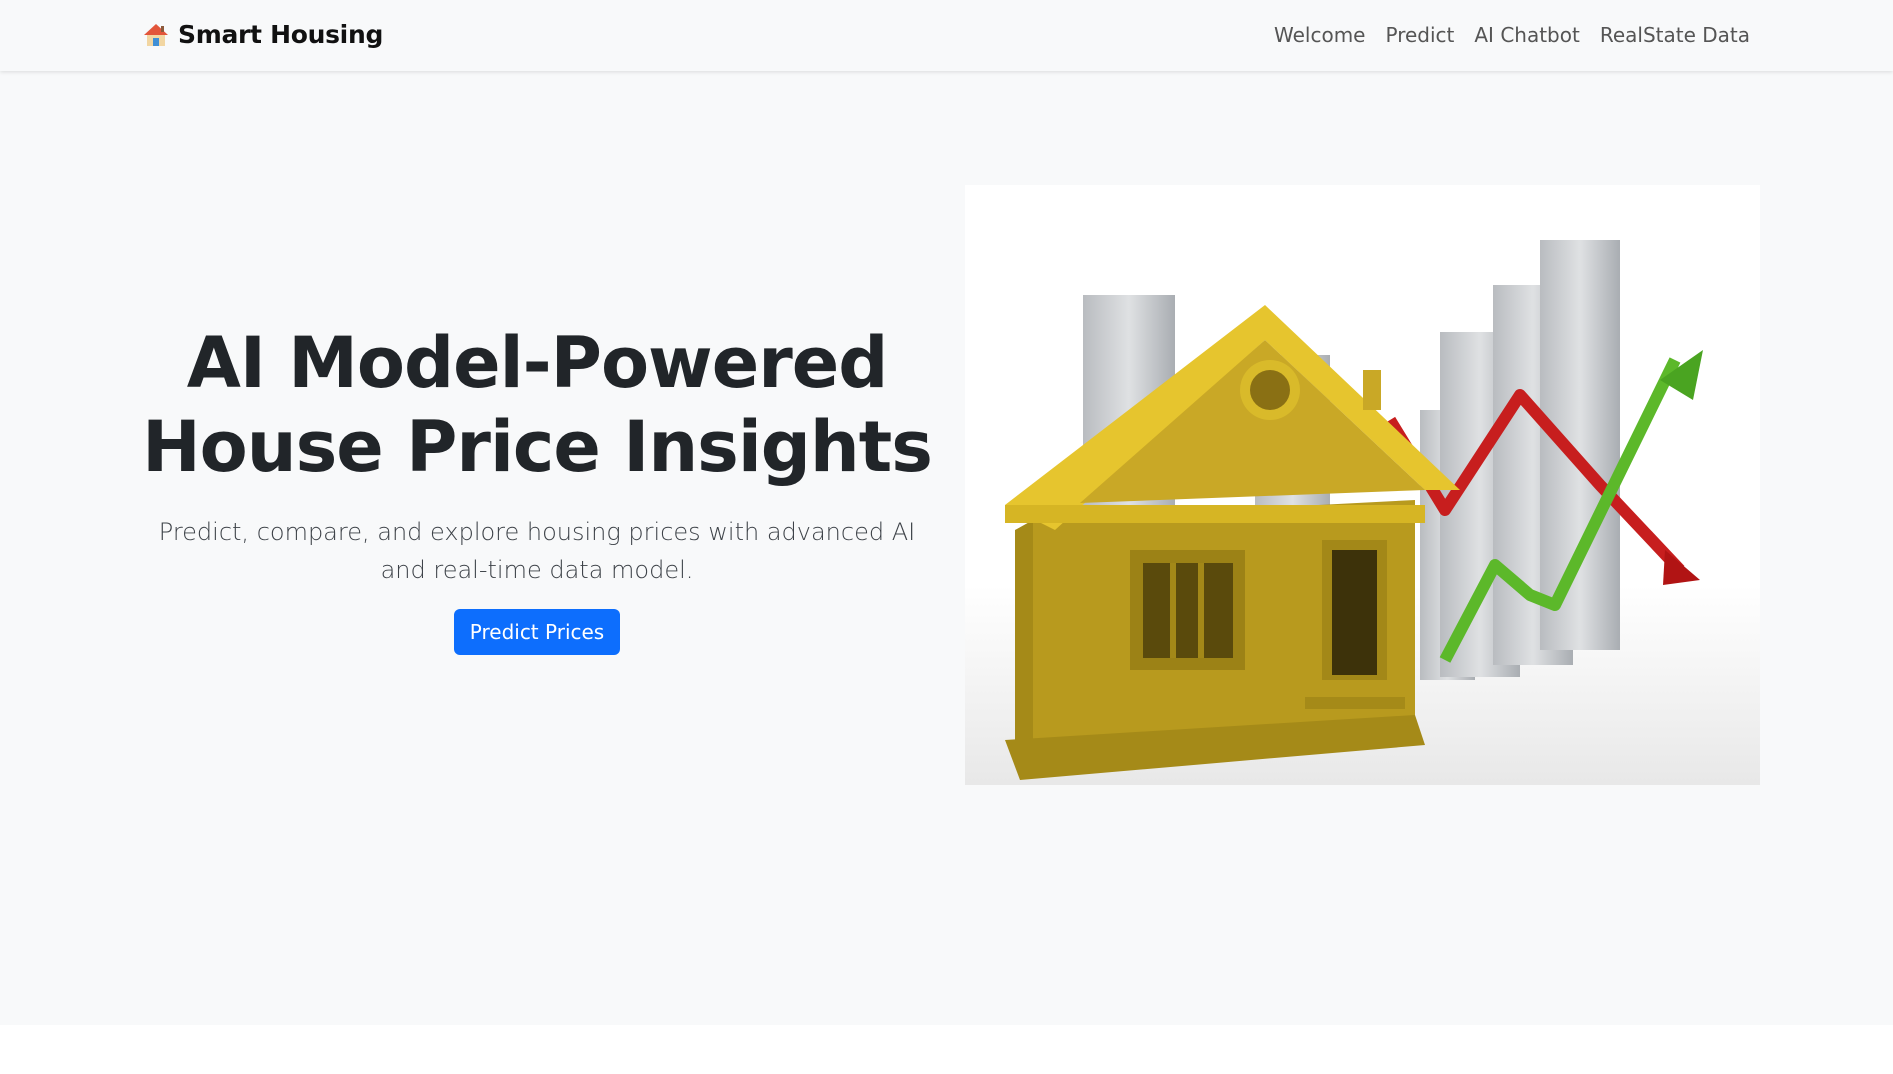 The image size is (1893, 1074). I want to click on brand-label: Smart Housing, so click(281, 34).